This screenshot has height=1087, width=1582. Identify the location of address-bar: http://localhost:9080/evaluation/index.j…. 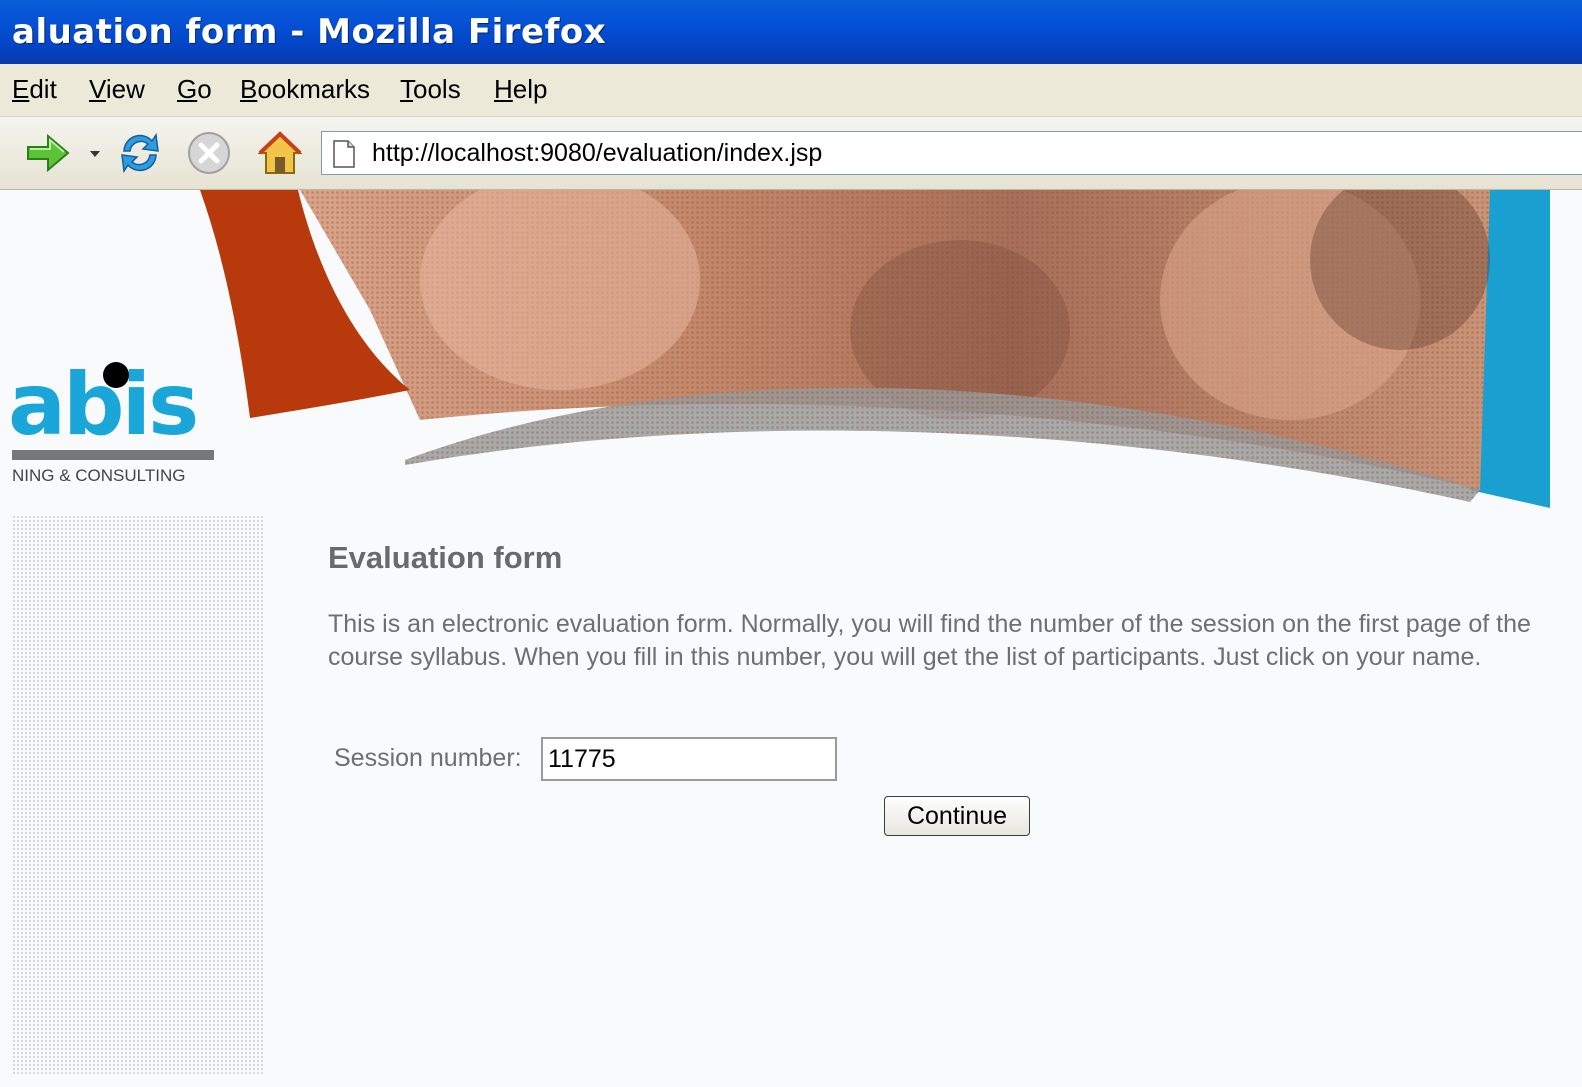
(951, 153).